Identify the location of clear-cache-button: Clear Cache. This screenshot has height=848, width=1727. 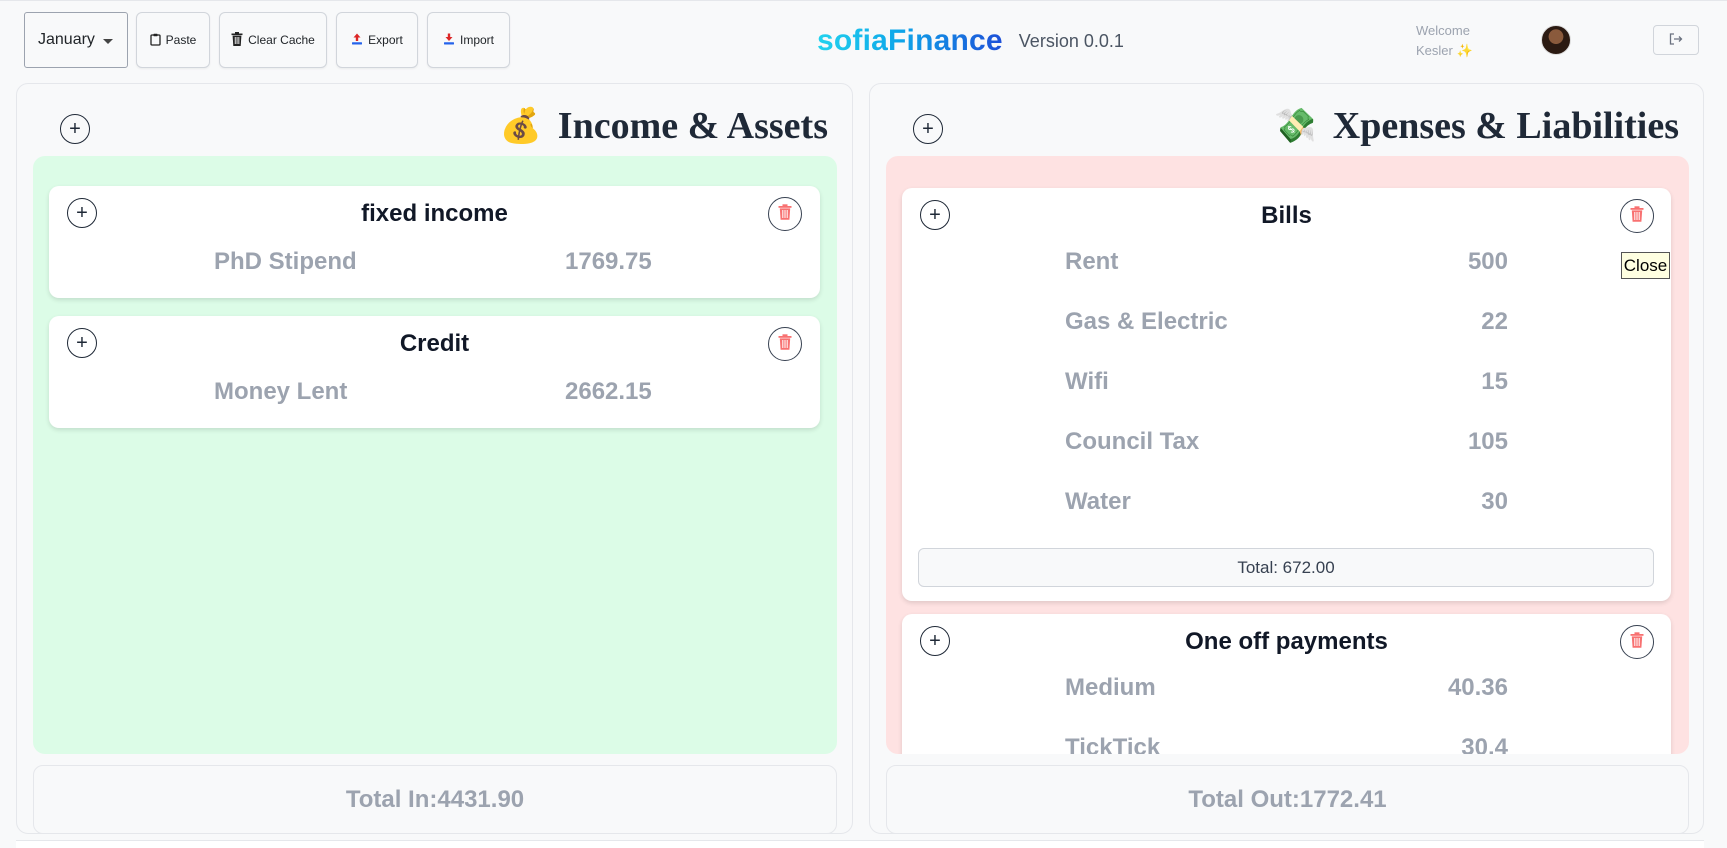
(273, 40).